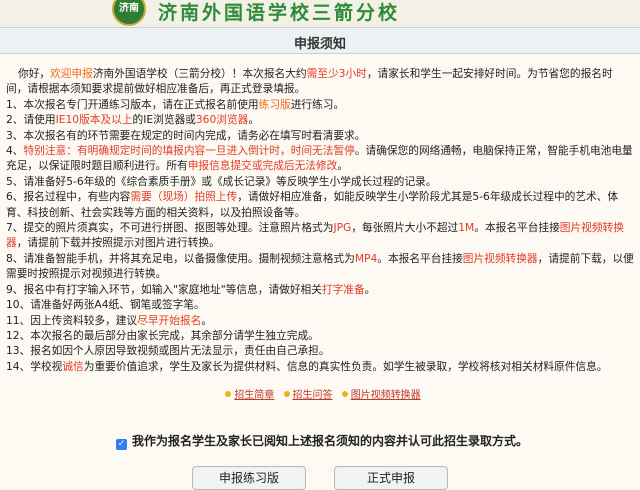 The height and width of the screenshot is (490, 640). What do you see at coordinates (109, 320) in the screenshot?
I see `notice-item: 11、因上传资料较多，建议尽早开始报名。` at bounding box center [109, 320].